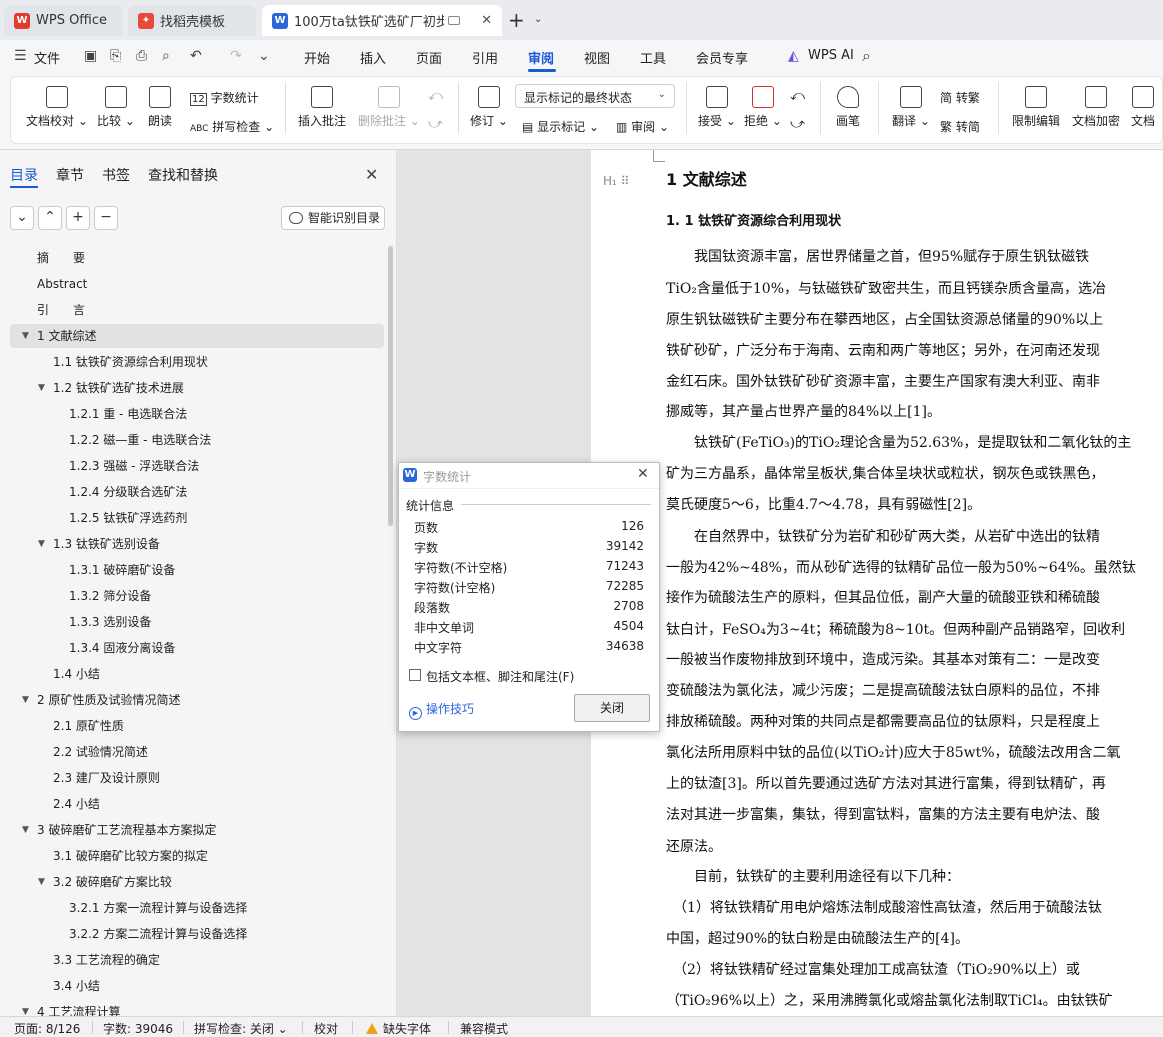 The height and width of the screenshot is (1037, 1163). Describe the element at coordinates (797, 124) in the screenshot. I see `next-change-icon: ⤻` at that location.